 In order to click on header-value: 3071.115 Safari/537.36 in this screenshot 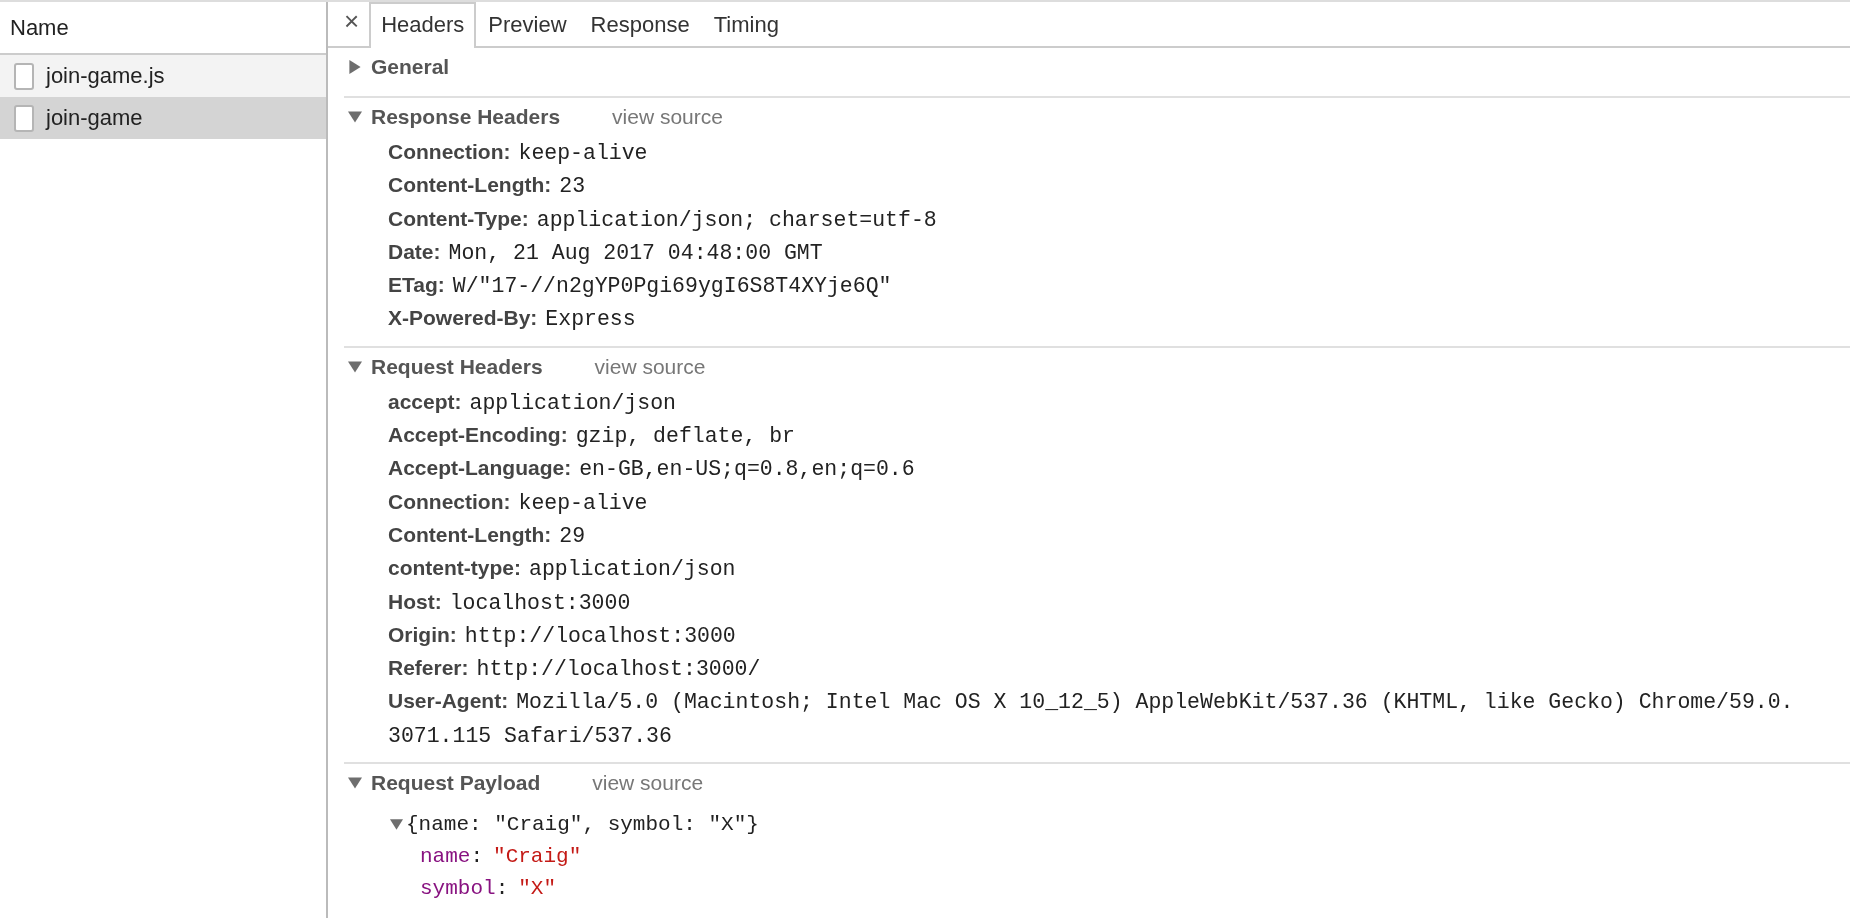, I will do `click(530, 735)`.